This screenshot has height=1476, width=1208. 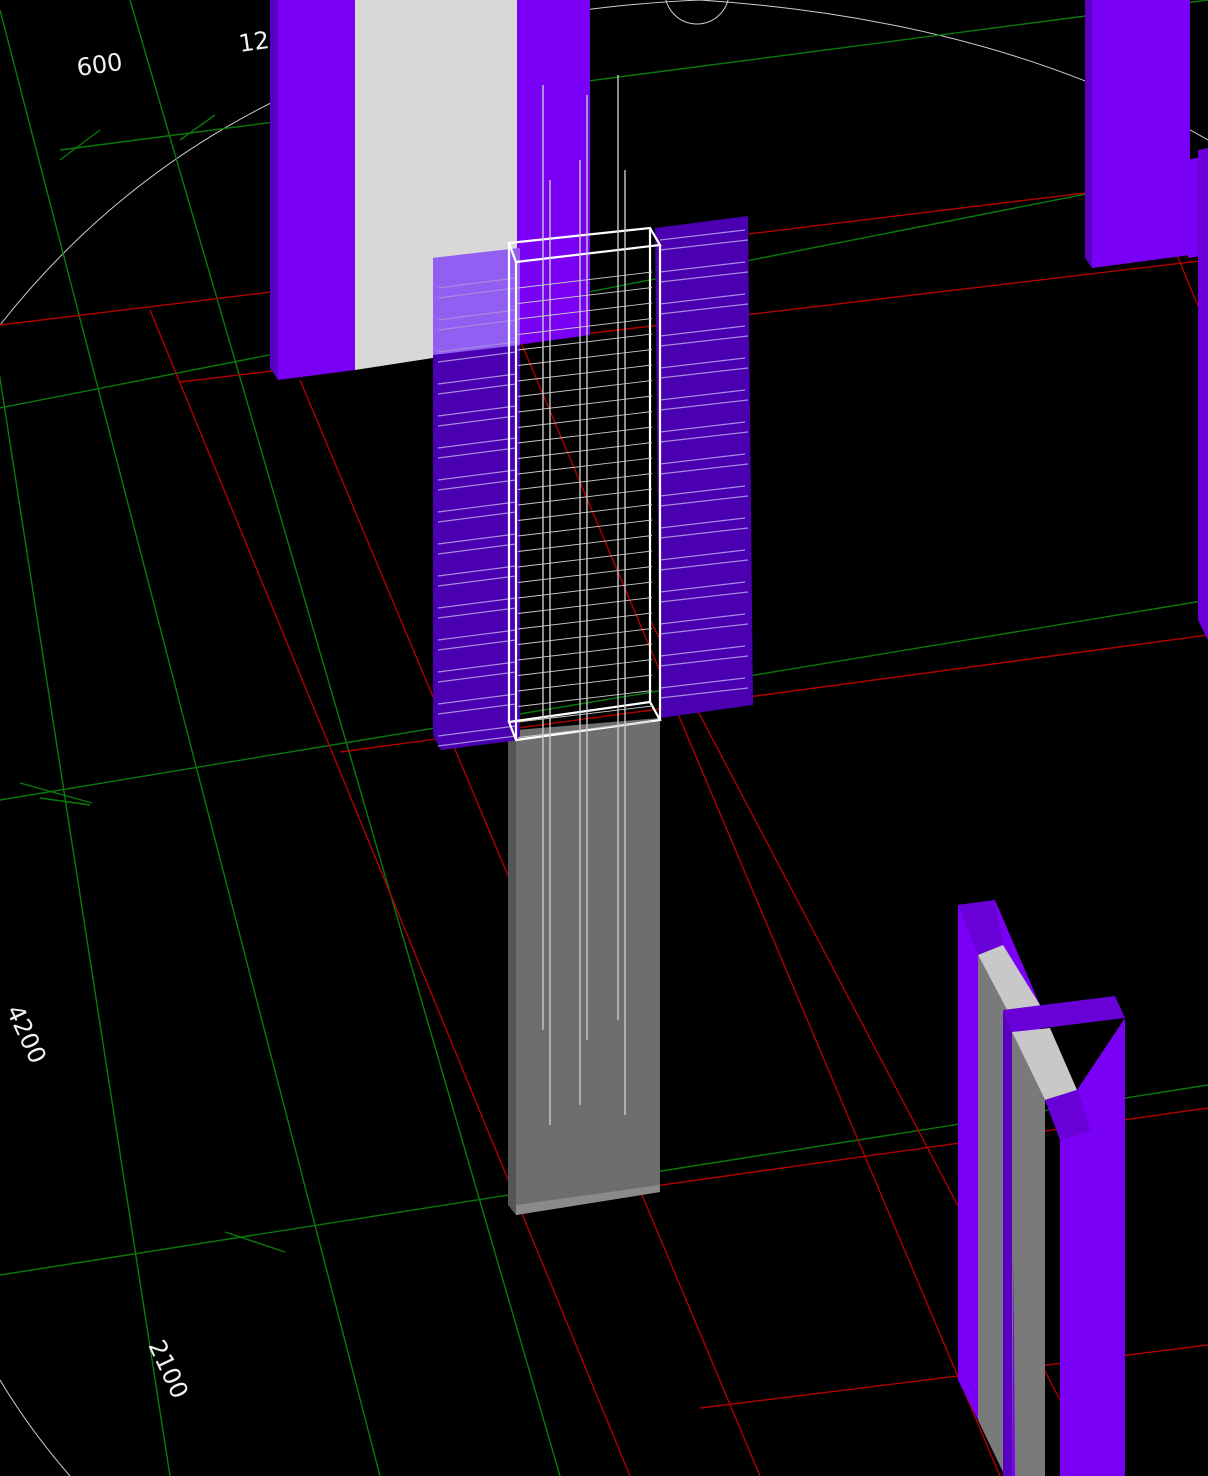 I want to click on formwork-left, so click(x=476, y=499).